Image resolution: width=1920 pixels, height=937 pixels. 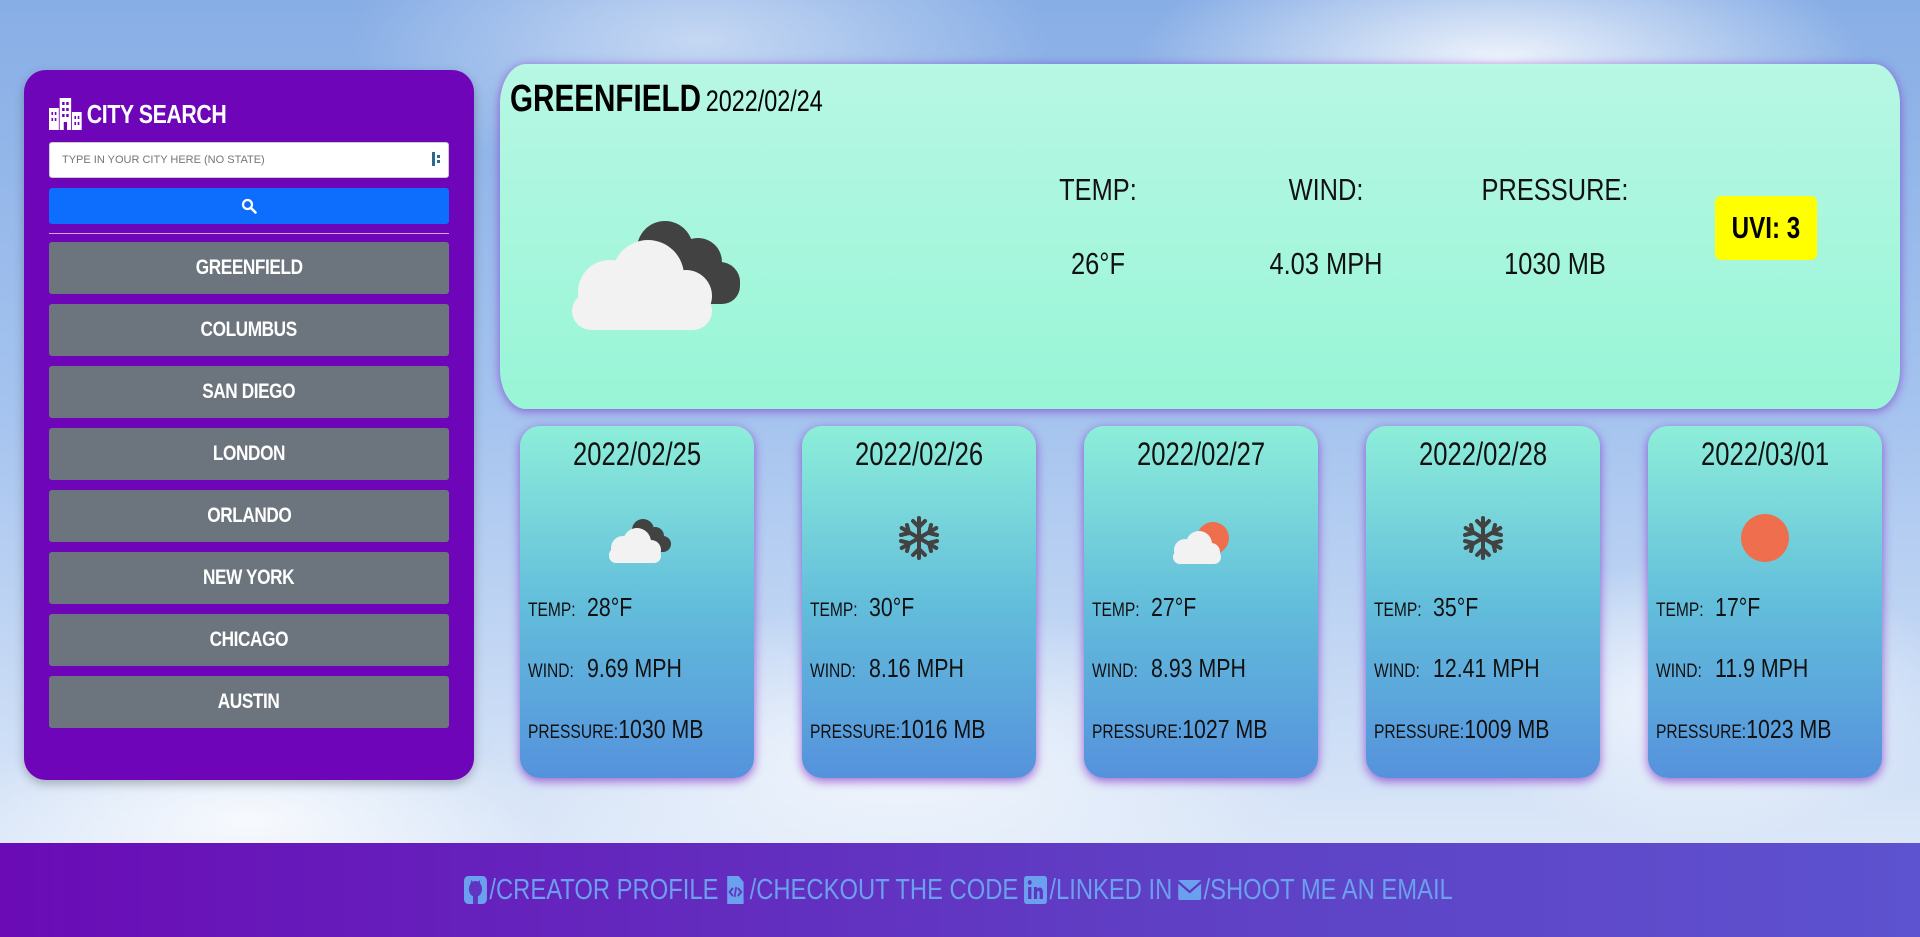 I want to click on checkout-code-label: /Checkout the code, so click(x=883, y=889).